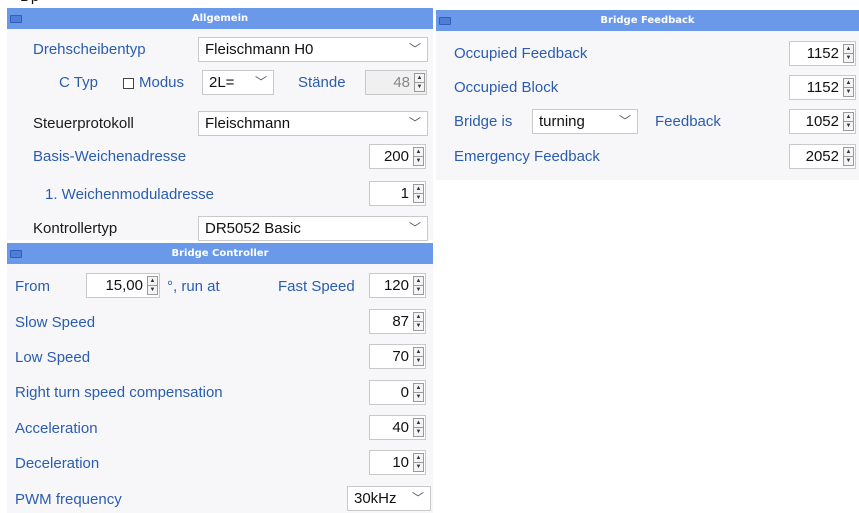 The width and height of the screenshot is (859, 513). I want to click on right-turn-compensation-value: 0, so click(404, 392).